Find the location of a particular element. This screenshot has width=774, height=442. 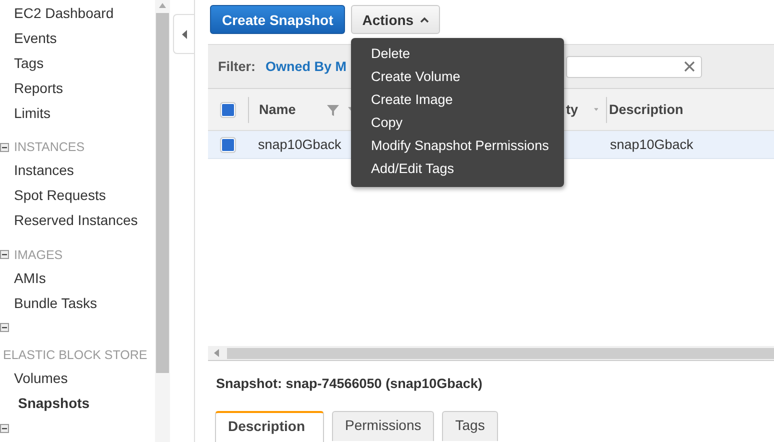

select-all-checkbox is located at coordinates (228, 110).